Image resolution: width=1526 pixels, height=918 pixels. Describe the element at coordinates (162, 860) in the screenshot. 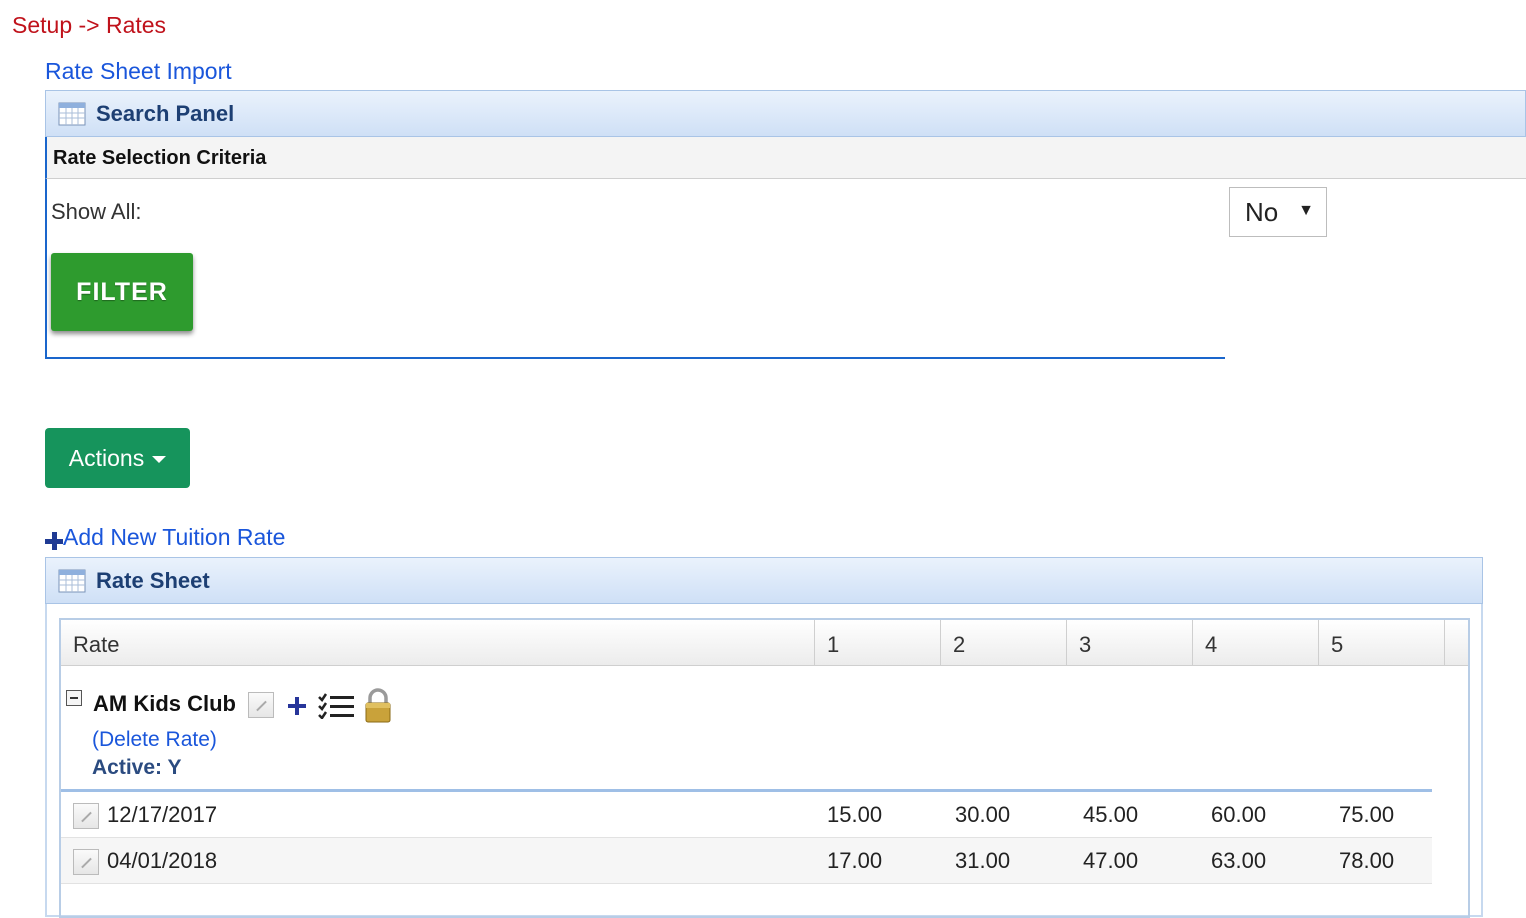

I see `effective-date: 04/01/2018` at that location.